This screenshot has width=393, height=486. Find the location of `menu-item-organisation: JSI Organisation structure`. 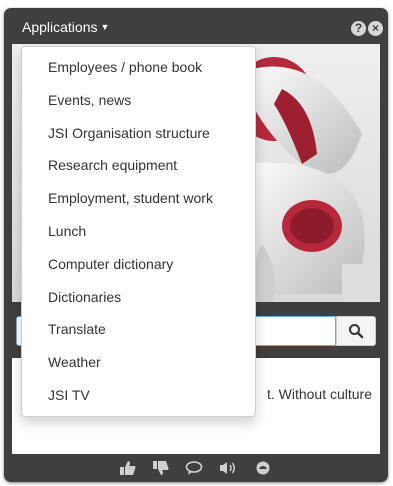

menu-item-organisation: JSI Organisation structure is located at coordinates (138, 133).